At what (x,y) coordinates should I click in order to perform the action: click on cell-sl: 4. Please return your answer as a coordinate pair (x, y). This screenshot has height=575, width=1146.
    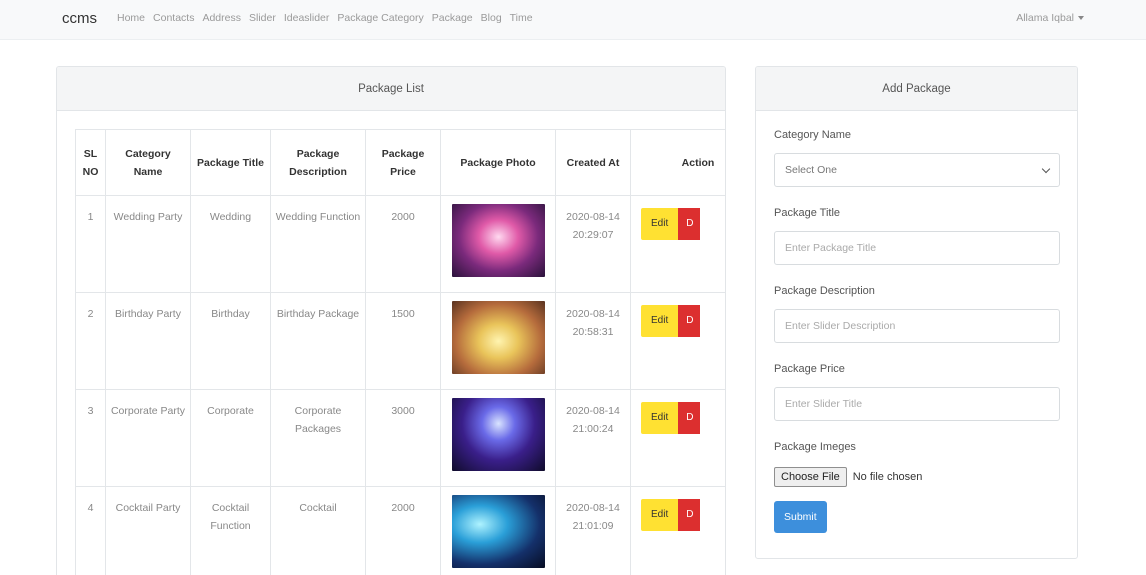
    Looking at the image, I should click on (90, 530).